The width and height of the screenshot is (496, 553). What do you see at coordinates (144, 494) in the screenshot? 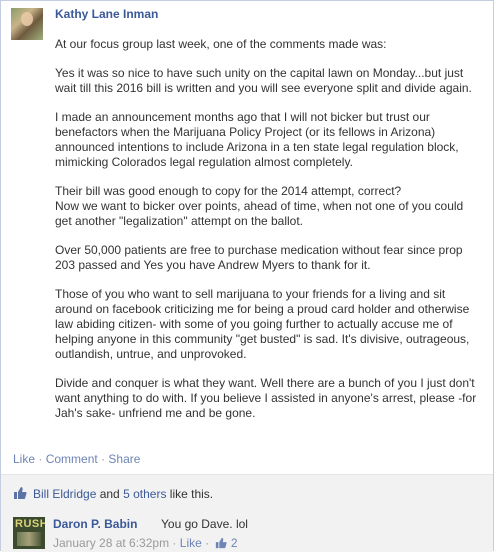
I see `others-link: 5 others` at bounding box center [144, 494].